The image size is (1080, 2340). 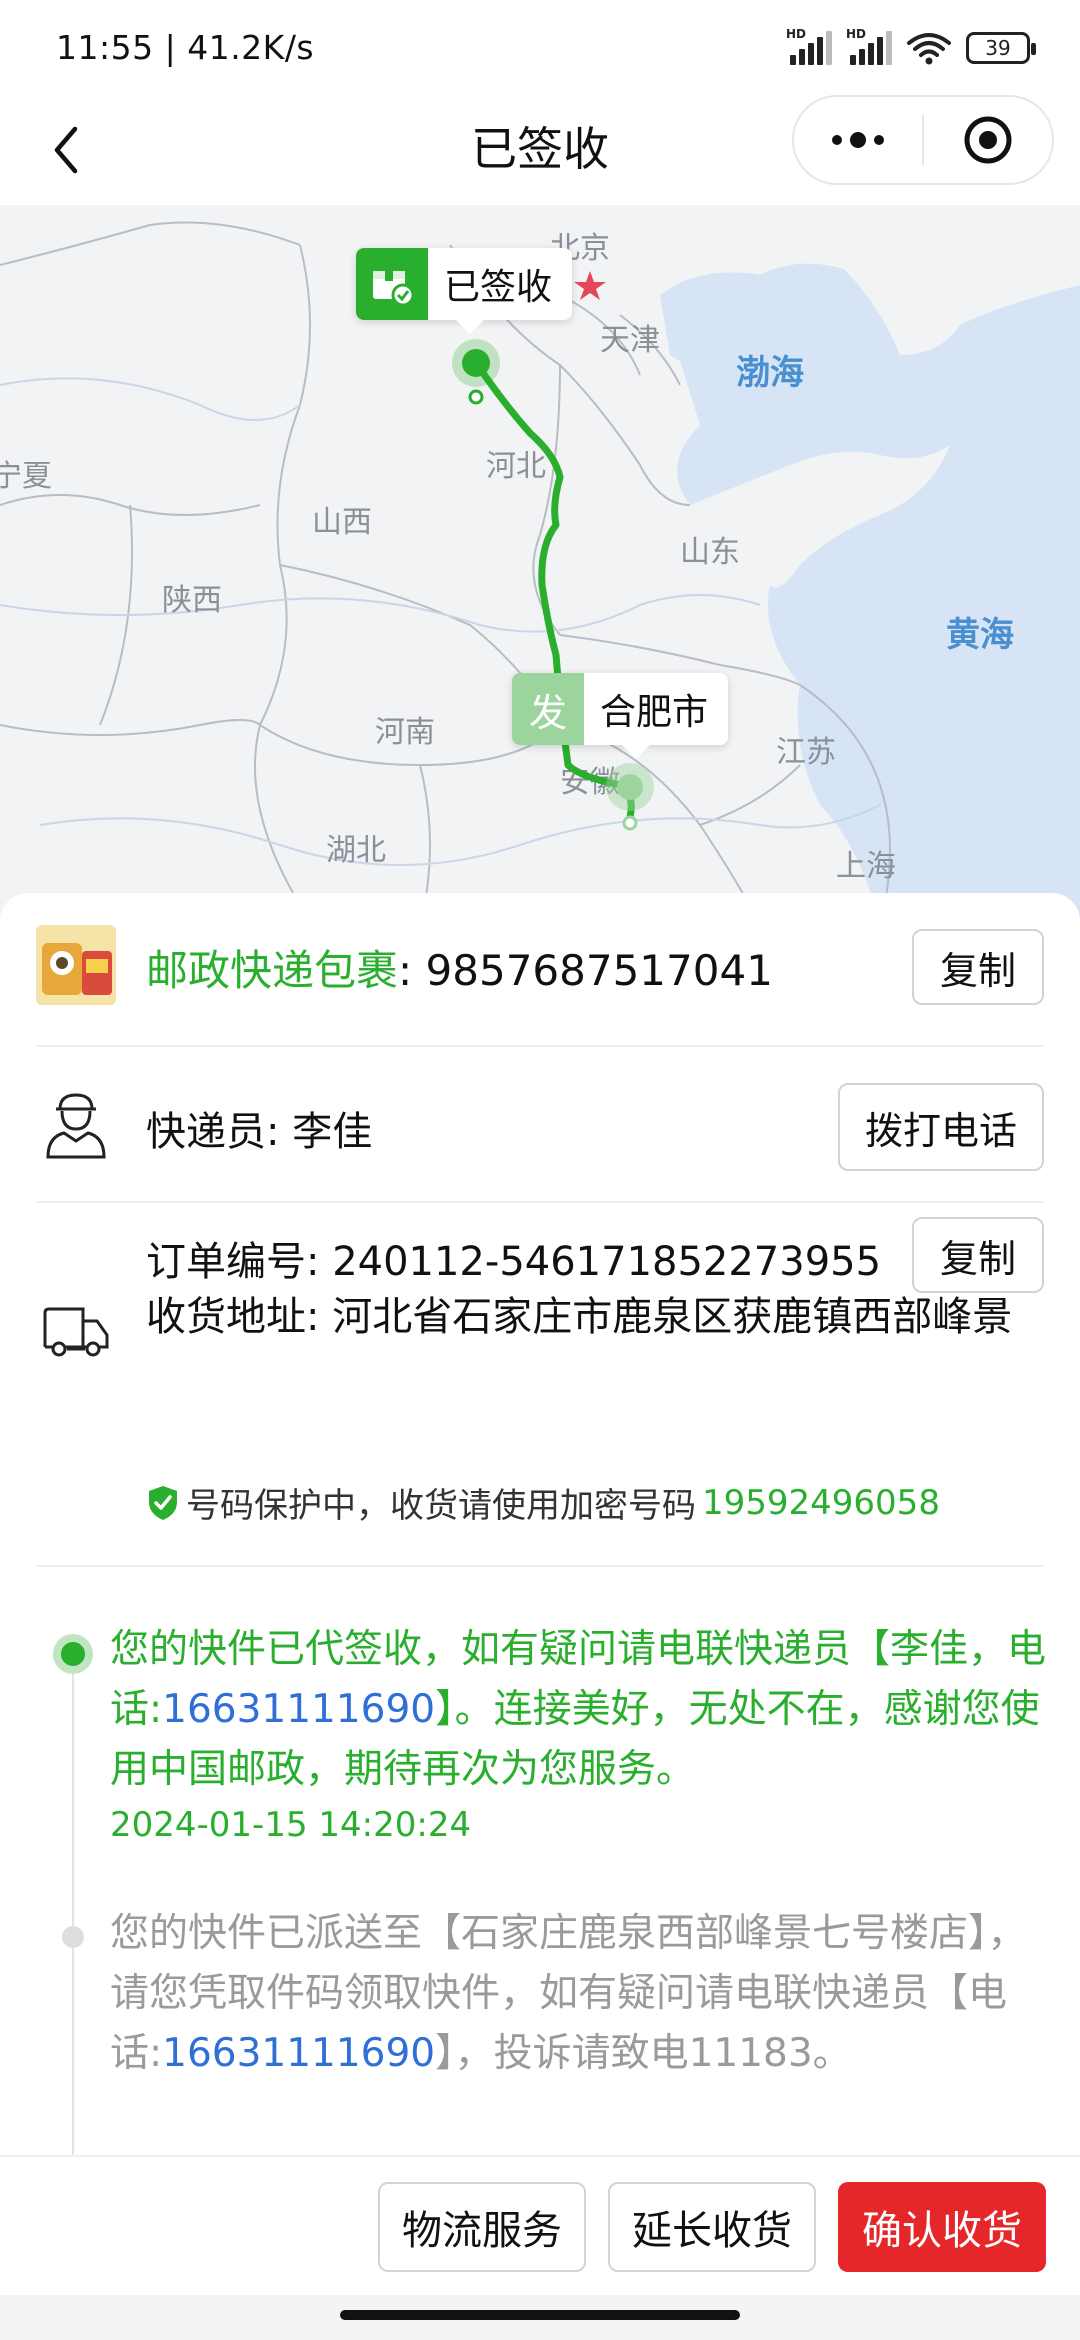 I want to click on truck-icon, so click(x=76, y=1333).